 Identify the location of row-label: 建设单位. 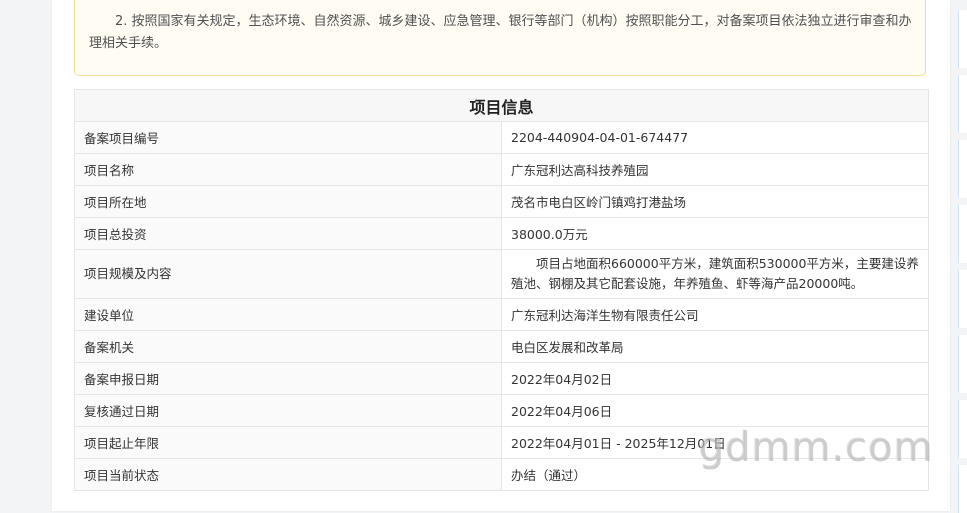
(288, 314).